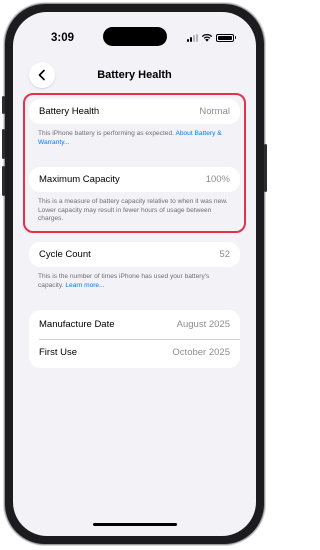 The image size is (320, 550). Describe the element at coordinates (3, 181) in the screenshot. I see `volume-down-button` at that location.